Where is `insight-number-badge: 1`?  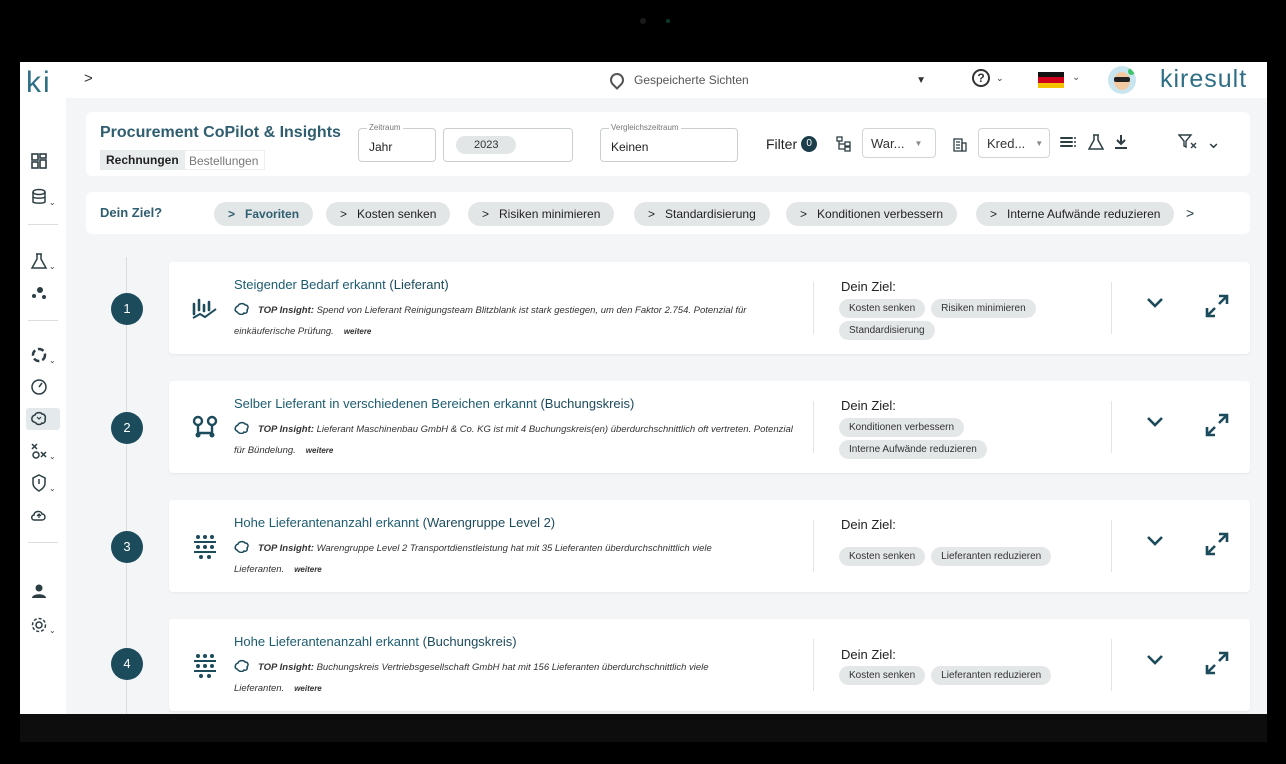 insight-number-badge: 1 is located at coordinates (127, 309).